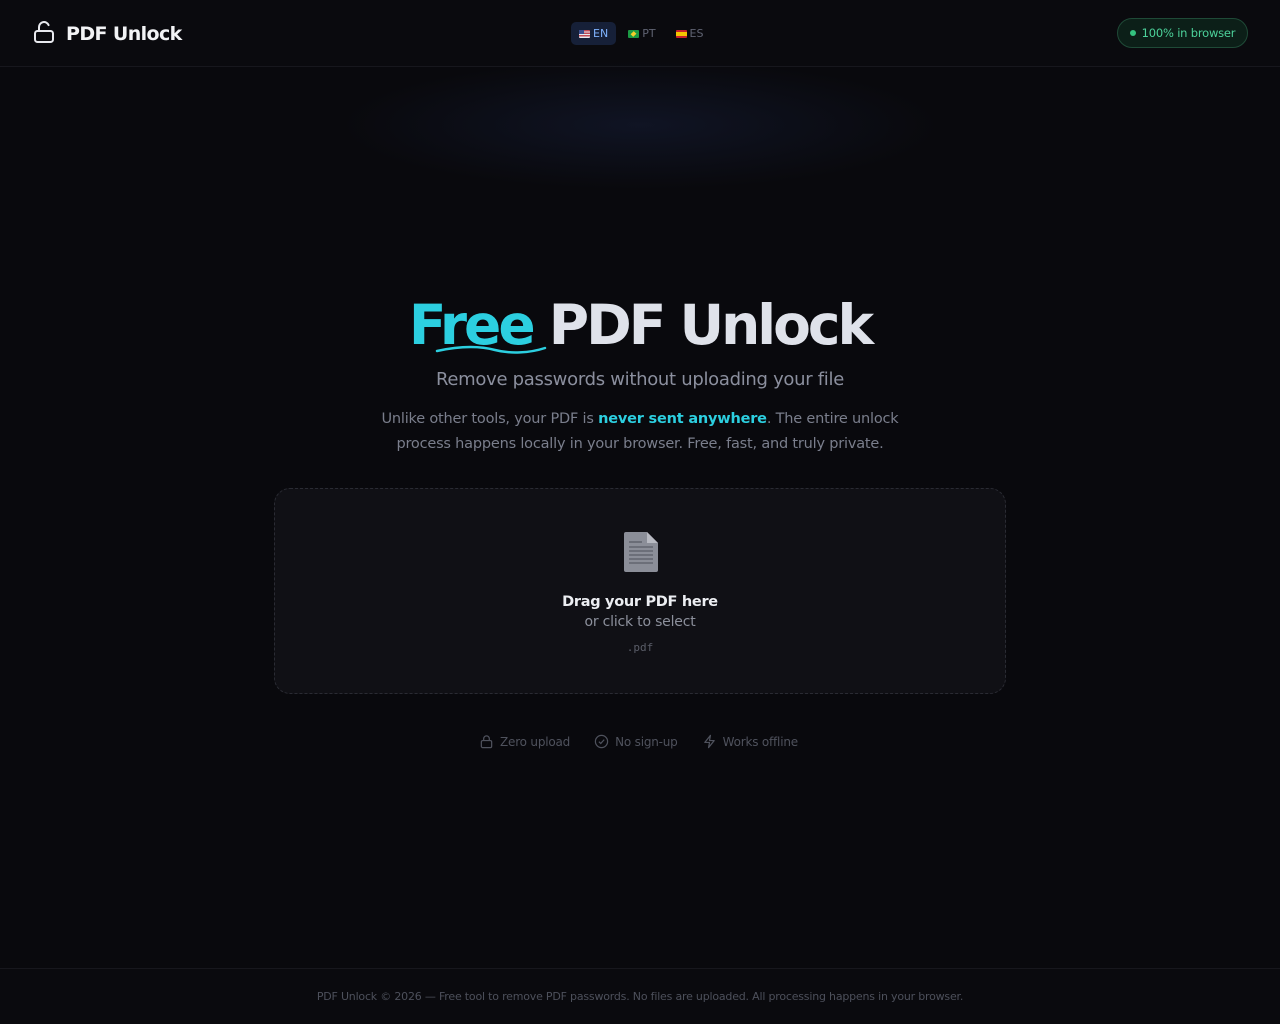 This screenshot has width=1280, height=1024. Describe the element at coordinates (490, 419) in the screenshot. I see `desc-before: Unlike other tools, your PDF is` at that location.